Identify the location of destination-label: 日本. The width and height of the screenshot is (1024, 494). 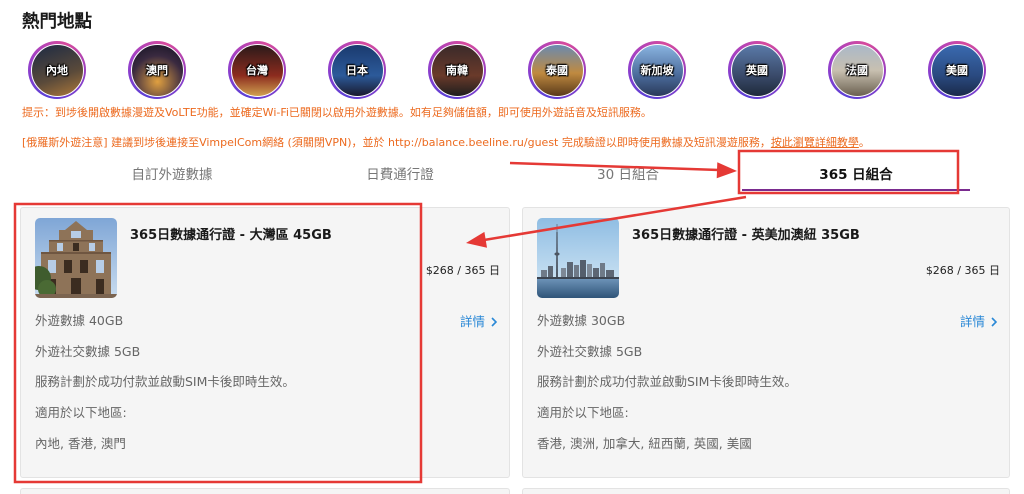
(357, 70).